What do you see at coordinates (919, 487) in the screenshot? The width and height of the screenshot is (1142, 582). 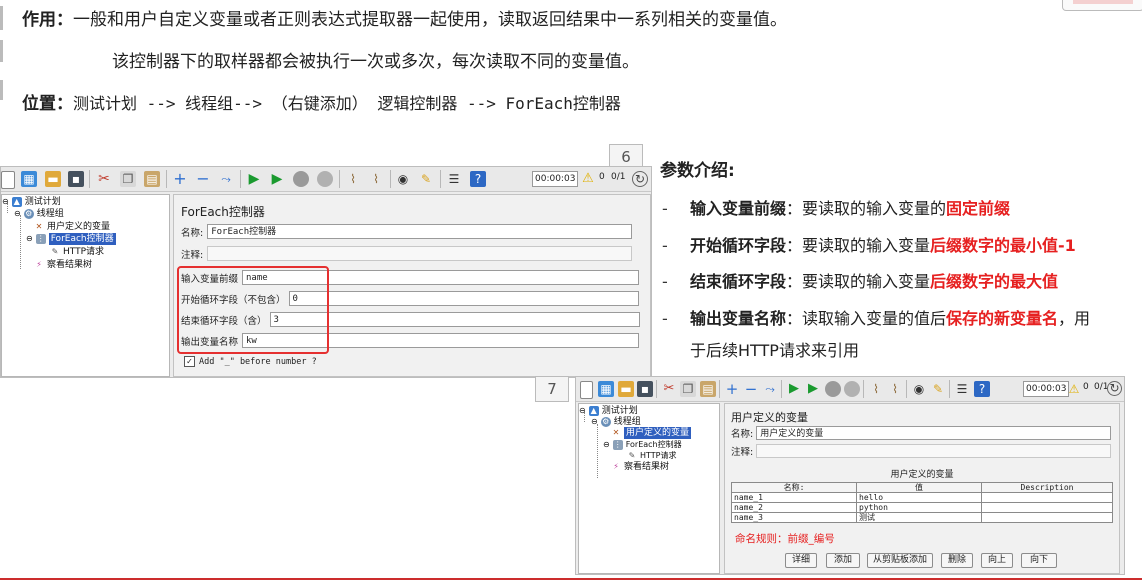 I see `column-header: 值` at bounding box center [919, 487].